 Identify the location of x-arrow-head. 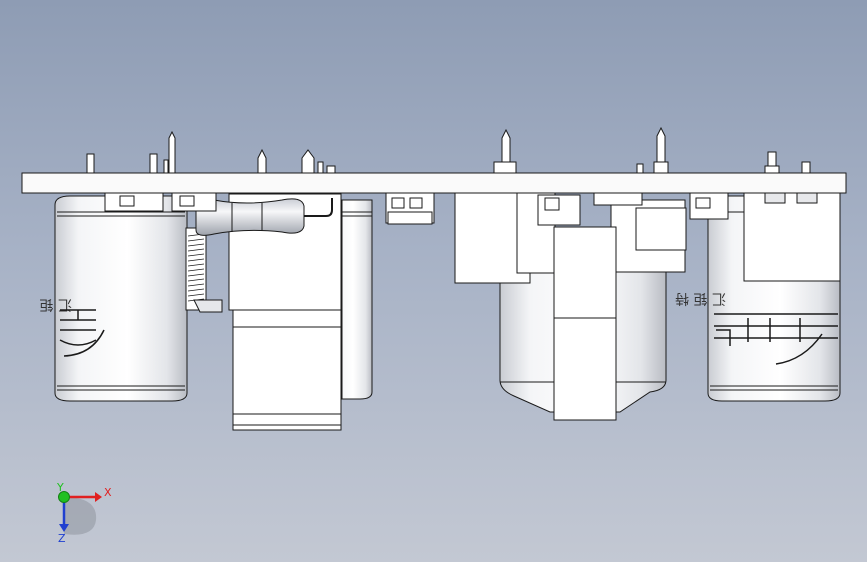
(98, 497).